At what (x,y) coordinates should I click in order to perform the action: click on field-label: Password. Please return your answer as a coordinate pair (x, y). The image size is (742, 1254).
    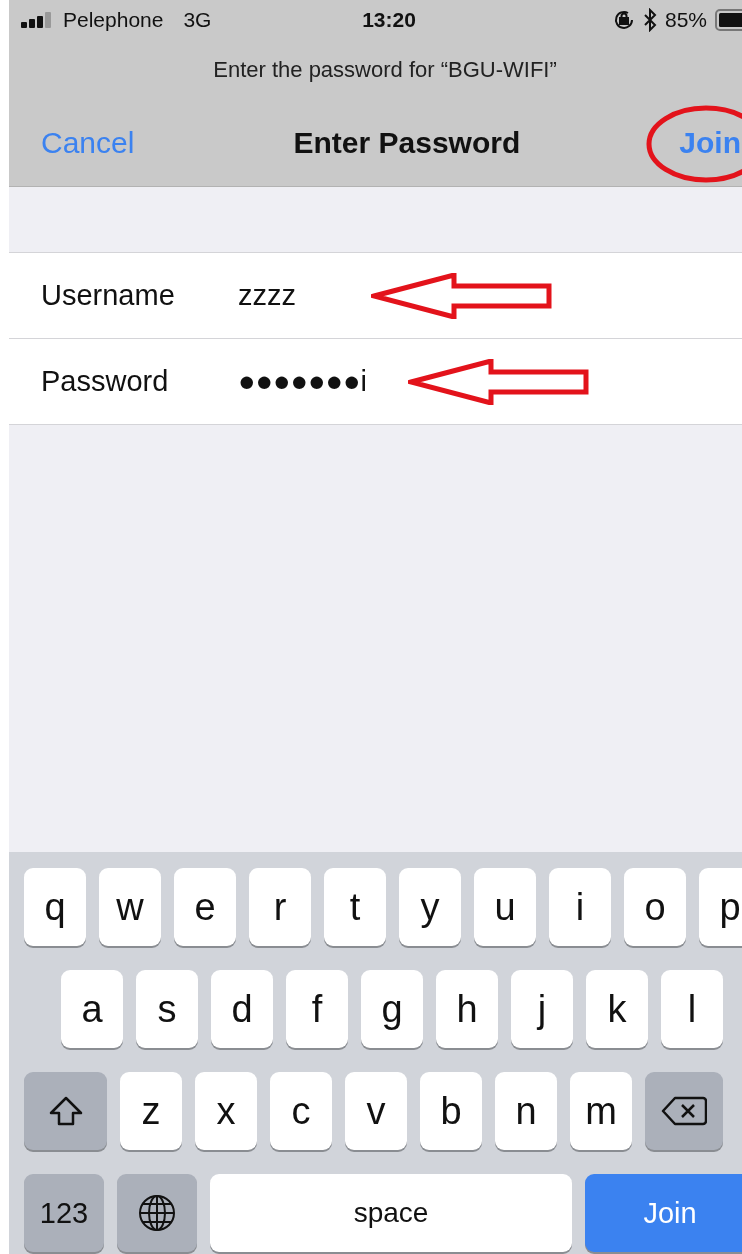
    Looking at the image, I should click on (105, 381).